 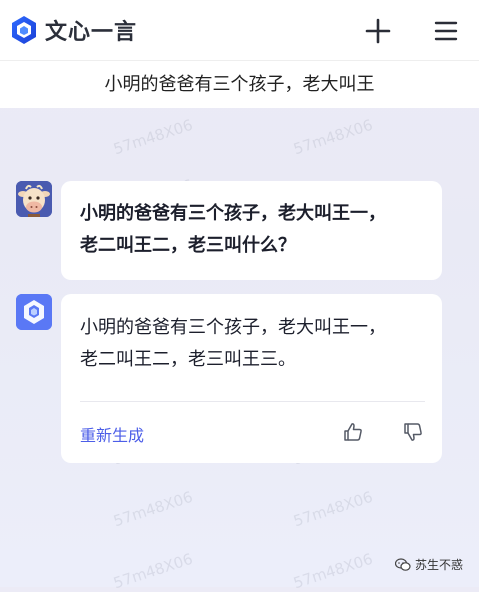 I want to click on app-header: 文心一言, so click(x=239, y=30).